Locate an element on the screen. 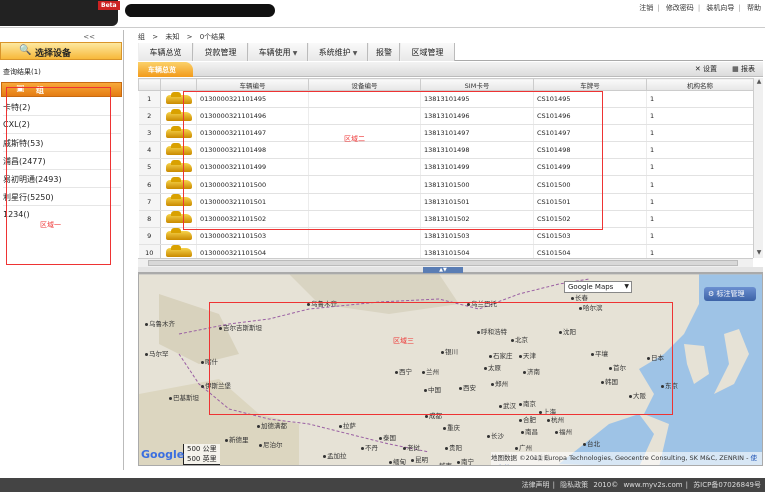 This screenshot has width=765, height=492. app-logo: Beta is located at coordinates (60, 13).